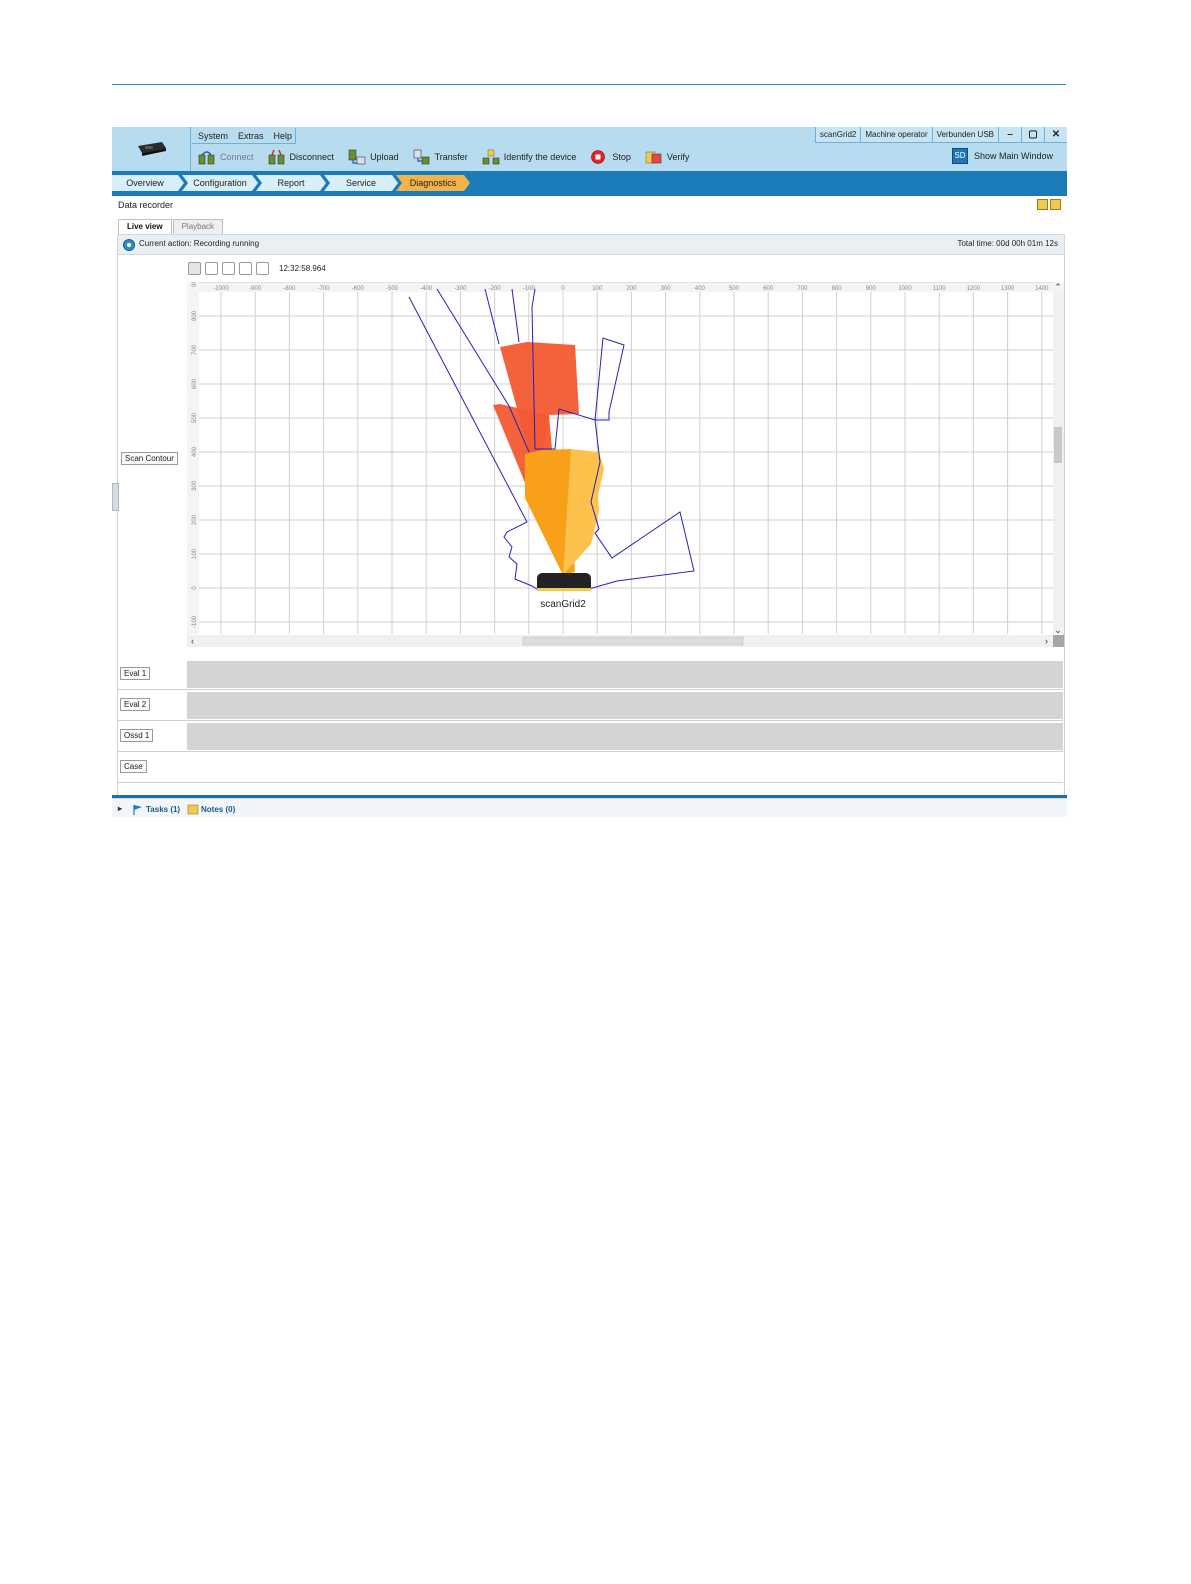 The width and height of the screenshot is (1191, 1584). I want to click on signal-row-case: Case, so click(590, 767).